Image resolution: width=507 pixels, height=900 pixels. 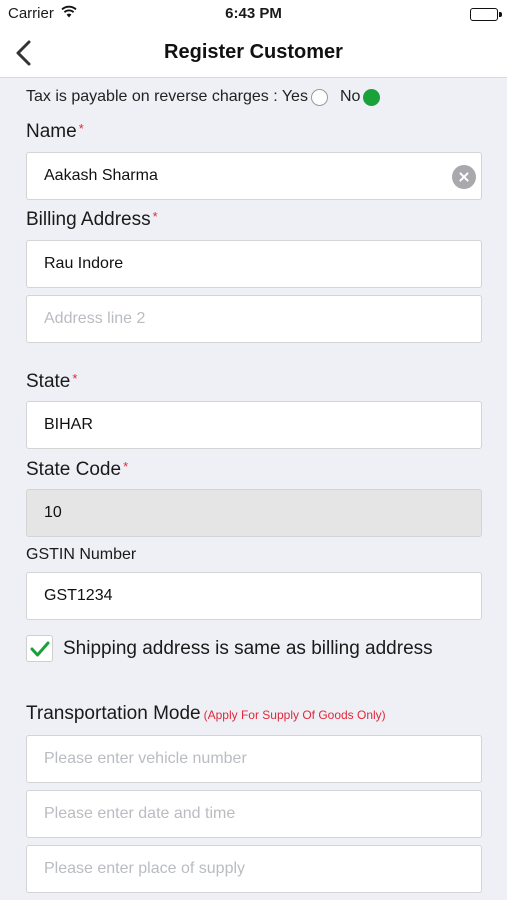 What do you see at coordinates (254, 596) in the screenshot?
I see `gstin-input: GST1234` at bounding box center [254, 596].